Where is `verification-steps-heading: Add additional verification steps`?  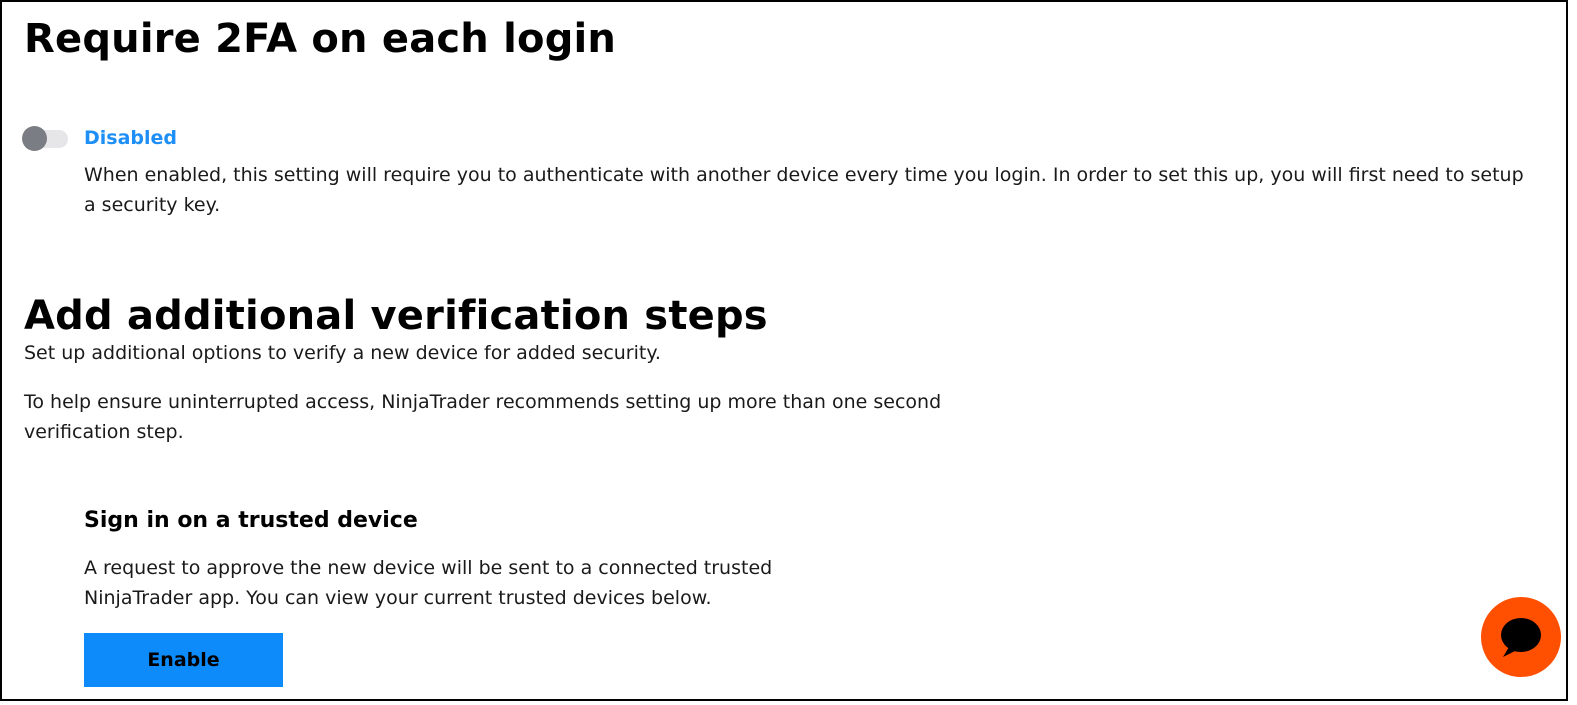
verification-steps-heading: Add additional verification steps is located at coordinates (396, 316).